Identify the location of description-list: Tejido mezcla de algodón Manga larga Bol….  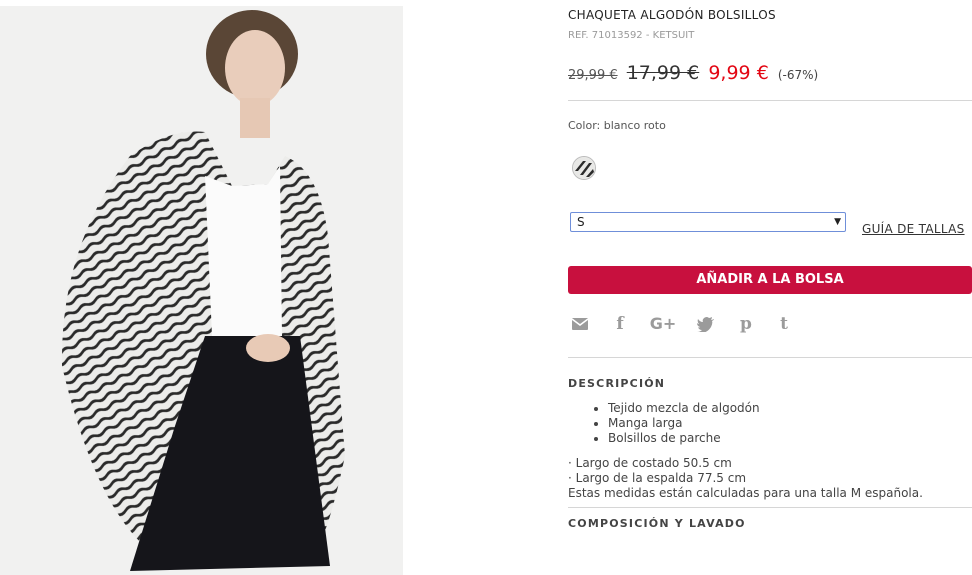
(676, 423).